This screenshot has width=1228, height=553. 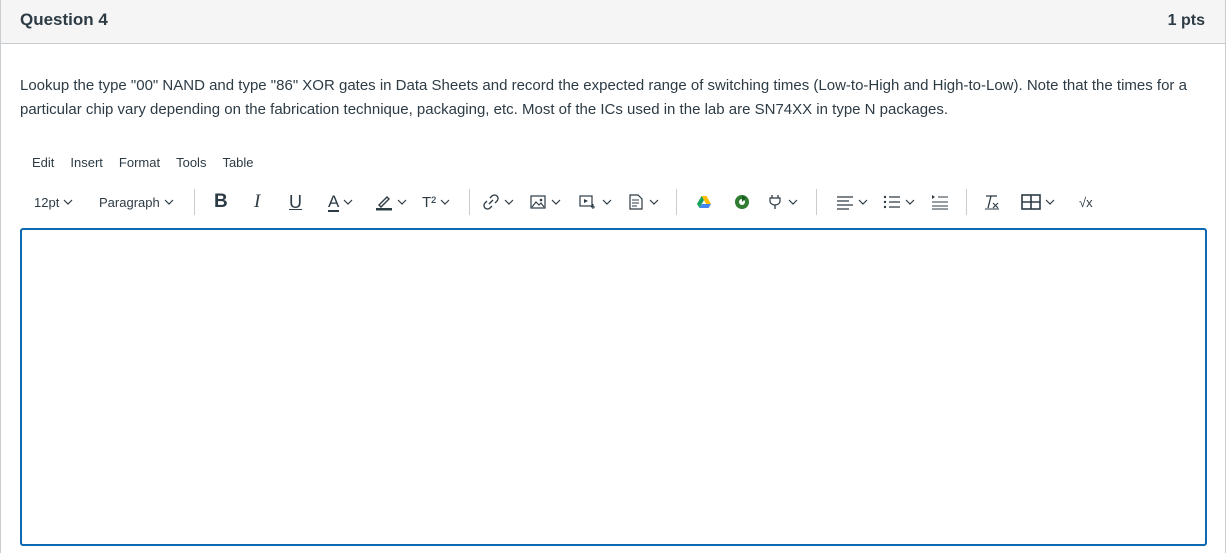 What do you see at coordinates (491, 202) in the screenshot?
I see `link-icon` at bounding box center [491, 202].